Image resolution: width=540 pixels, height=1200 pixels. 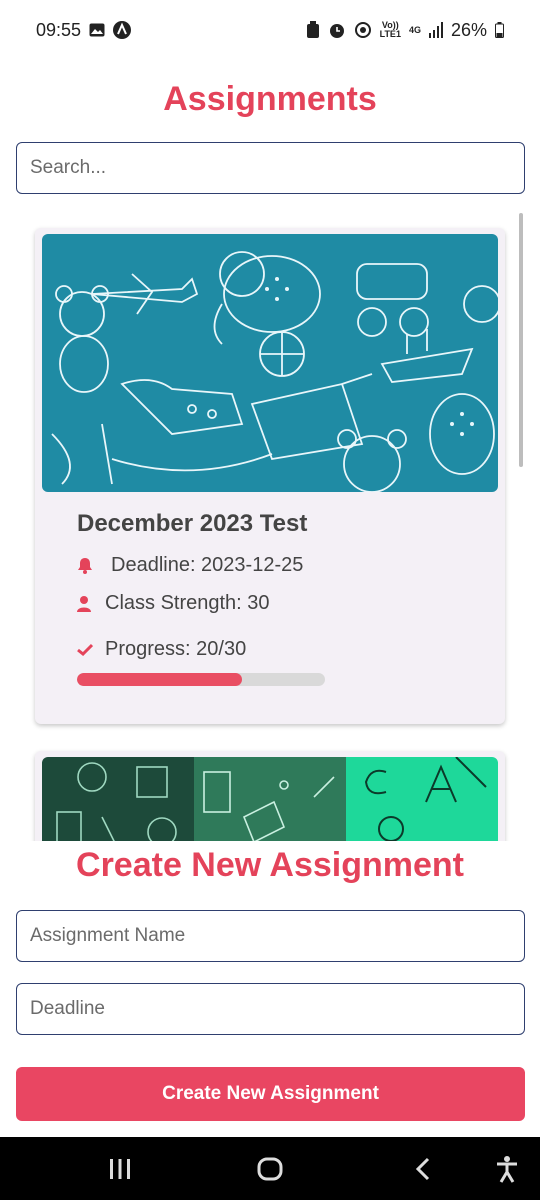 I want to click on battery-percent: 26%, so click(x=468, y=29).